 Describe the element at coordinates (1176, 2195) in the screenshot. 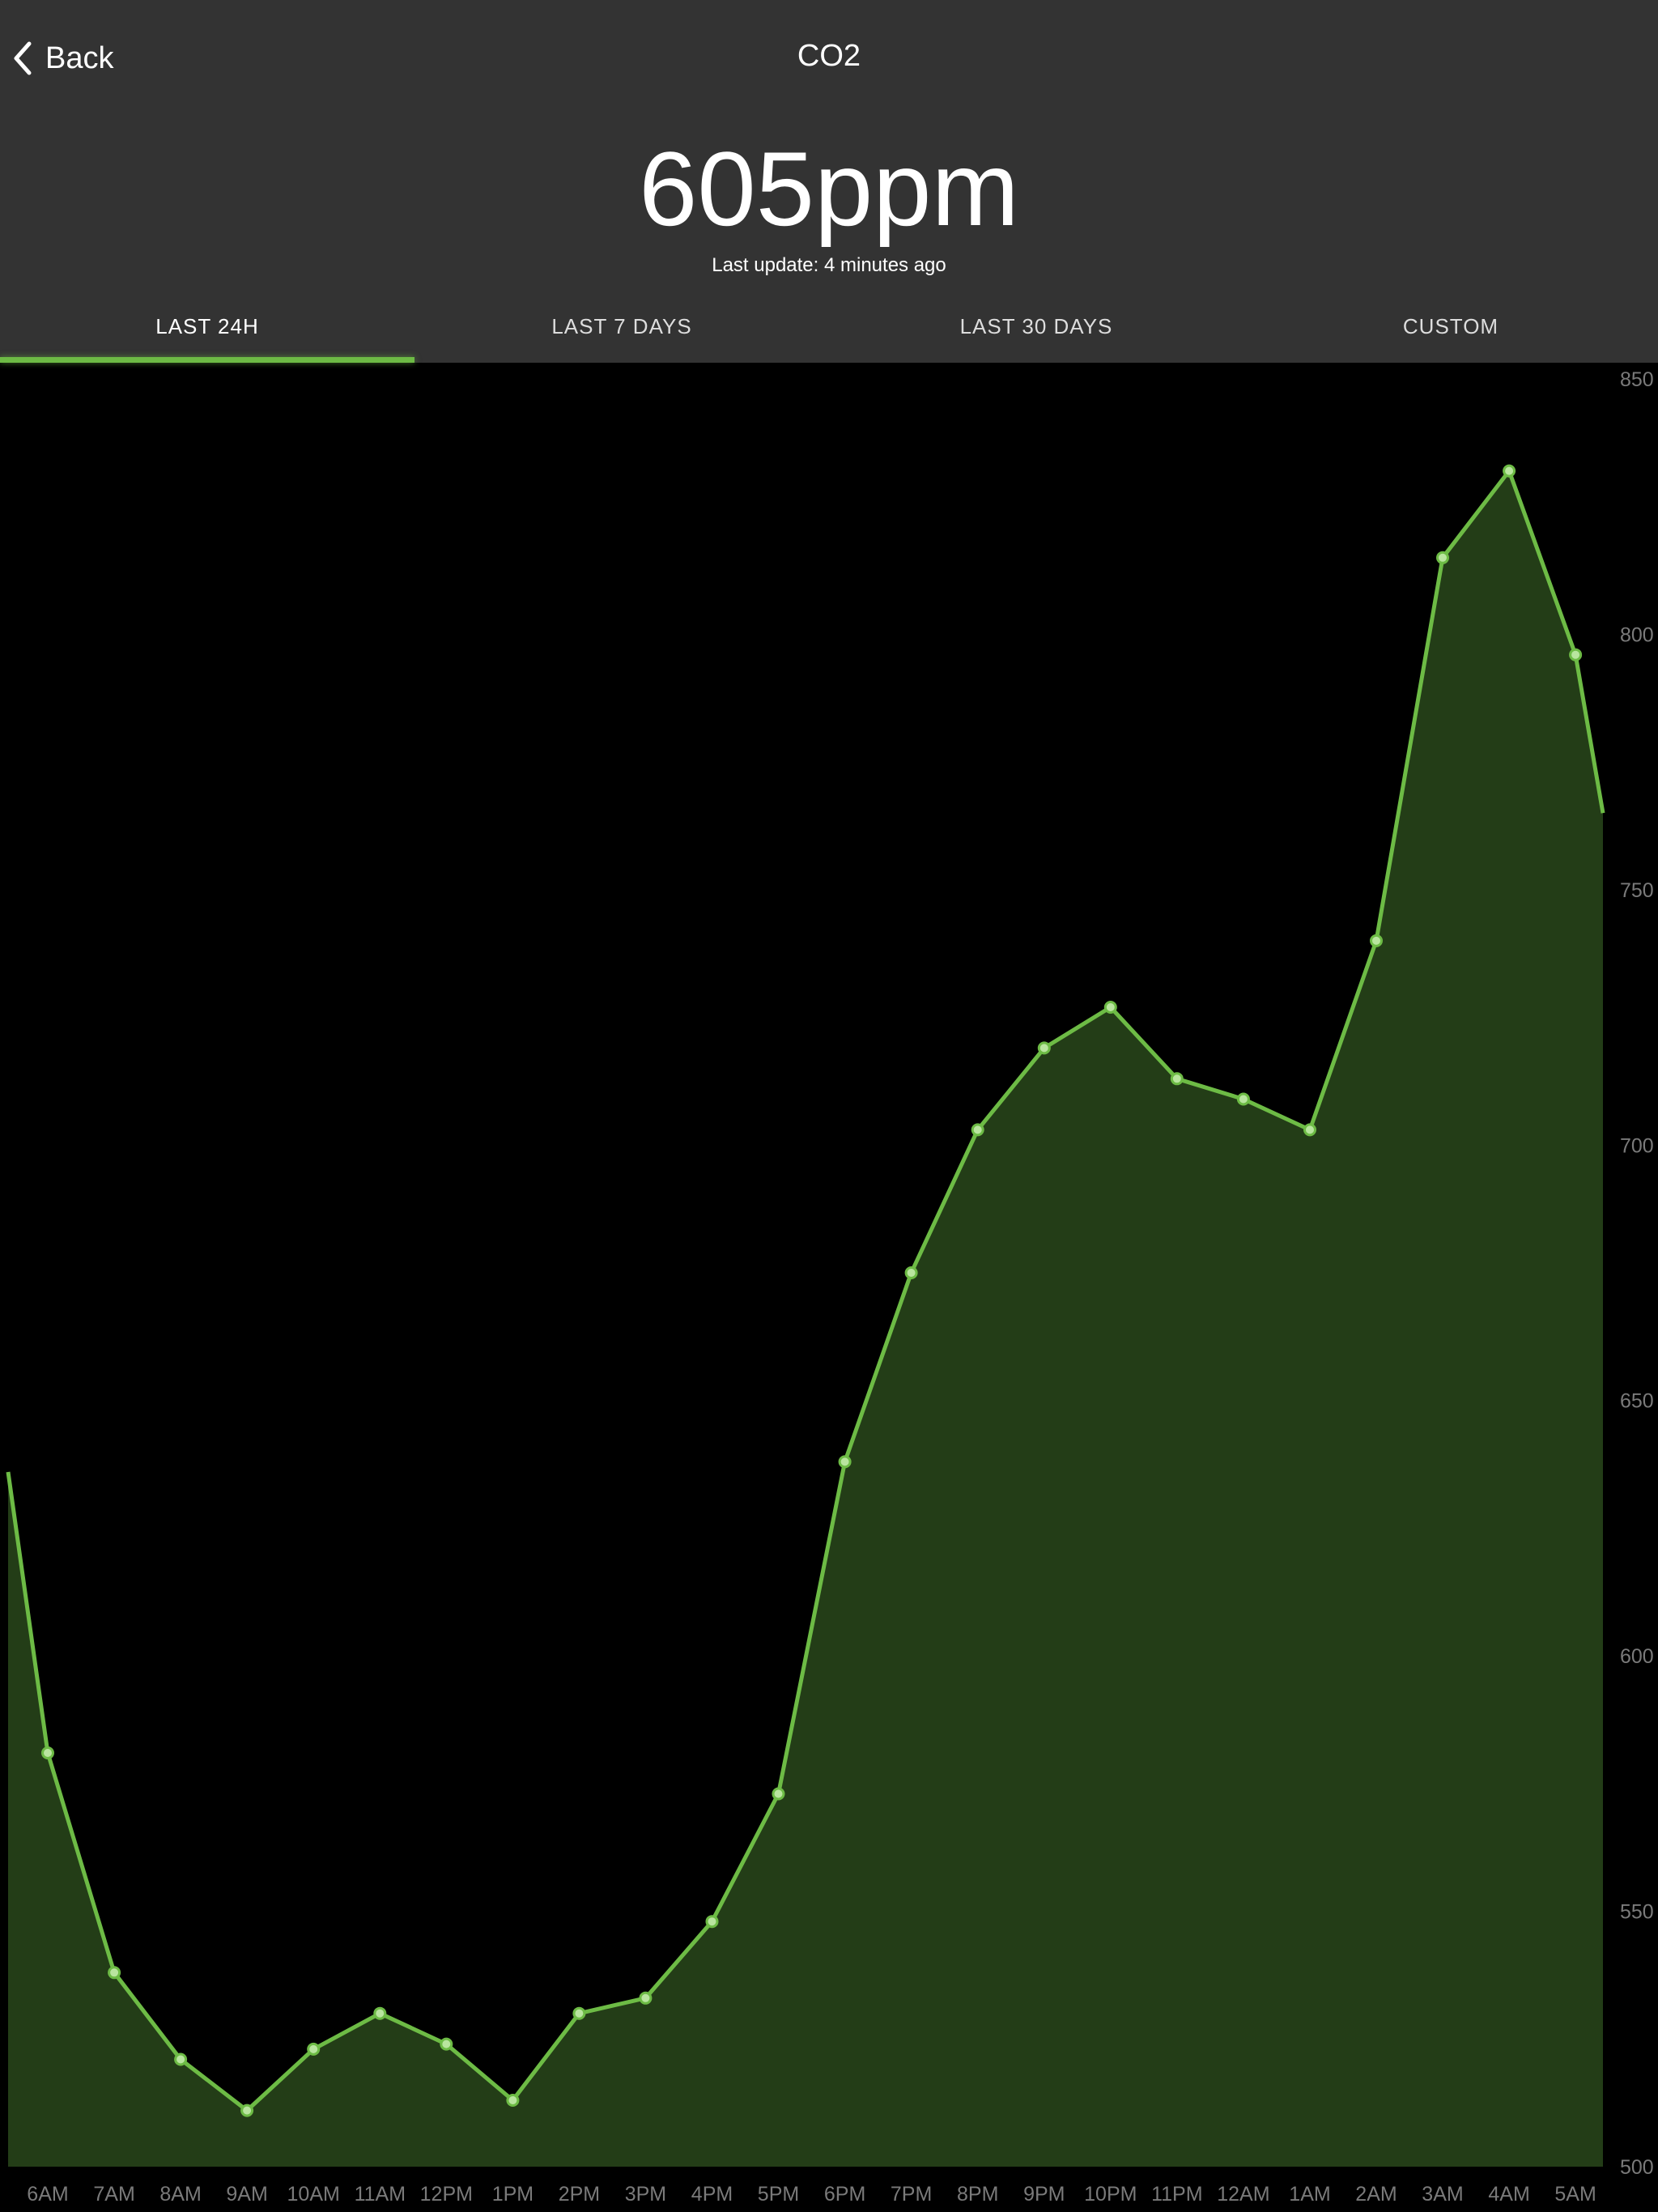

I see `x-axis-tick-label: 11PM` at that location.